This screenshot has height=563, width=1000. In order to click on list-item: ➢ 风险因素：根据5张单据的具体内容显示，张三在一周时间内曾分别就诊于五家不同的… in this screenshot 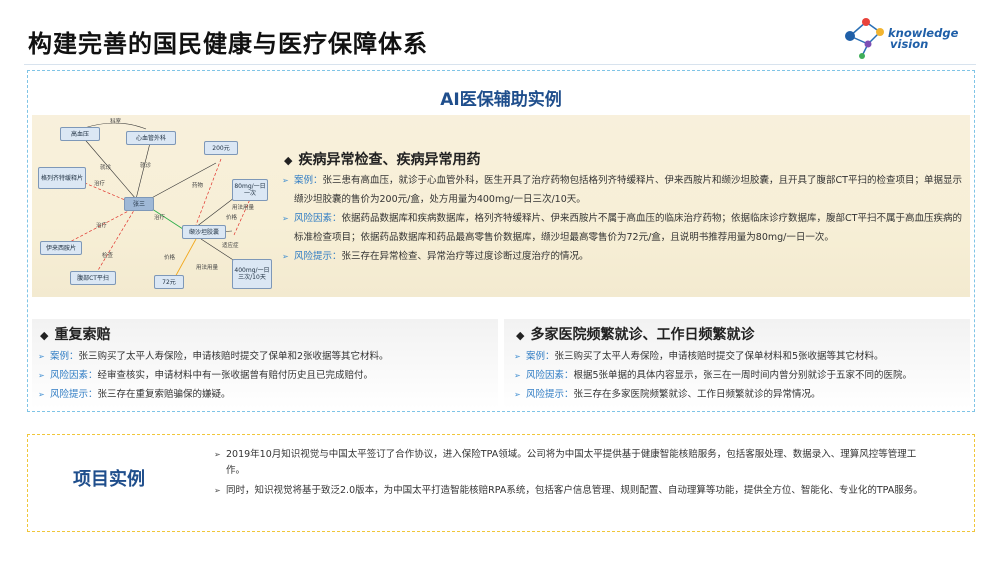, I will do `click(742, 375)`.